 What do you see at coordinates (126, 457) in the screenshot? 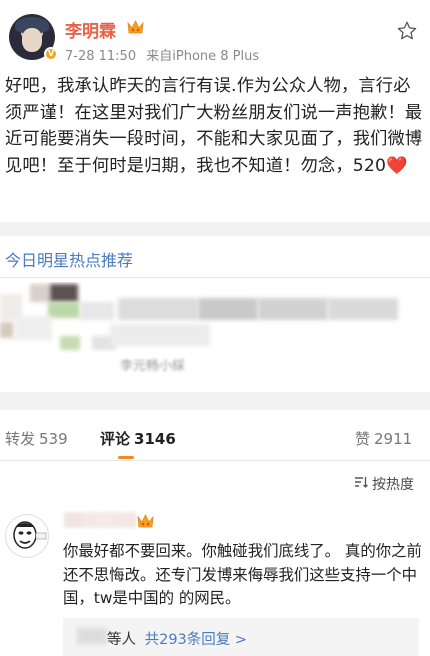
I see `active-tab-indicator` at bounding box center [126, 457].